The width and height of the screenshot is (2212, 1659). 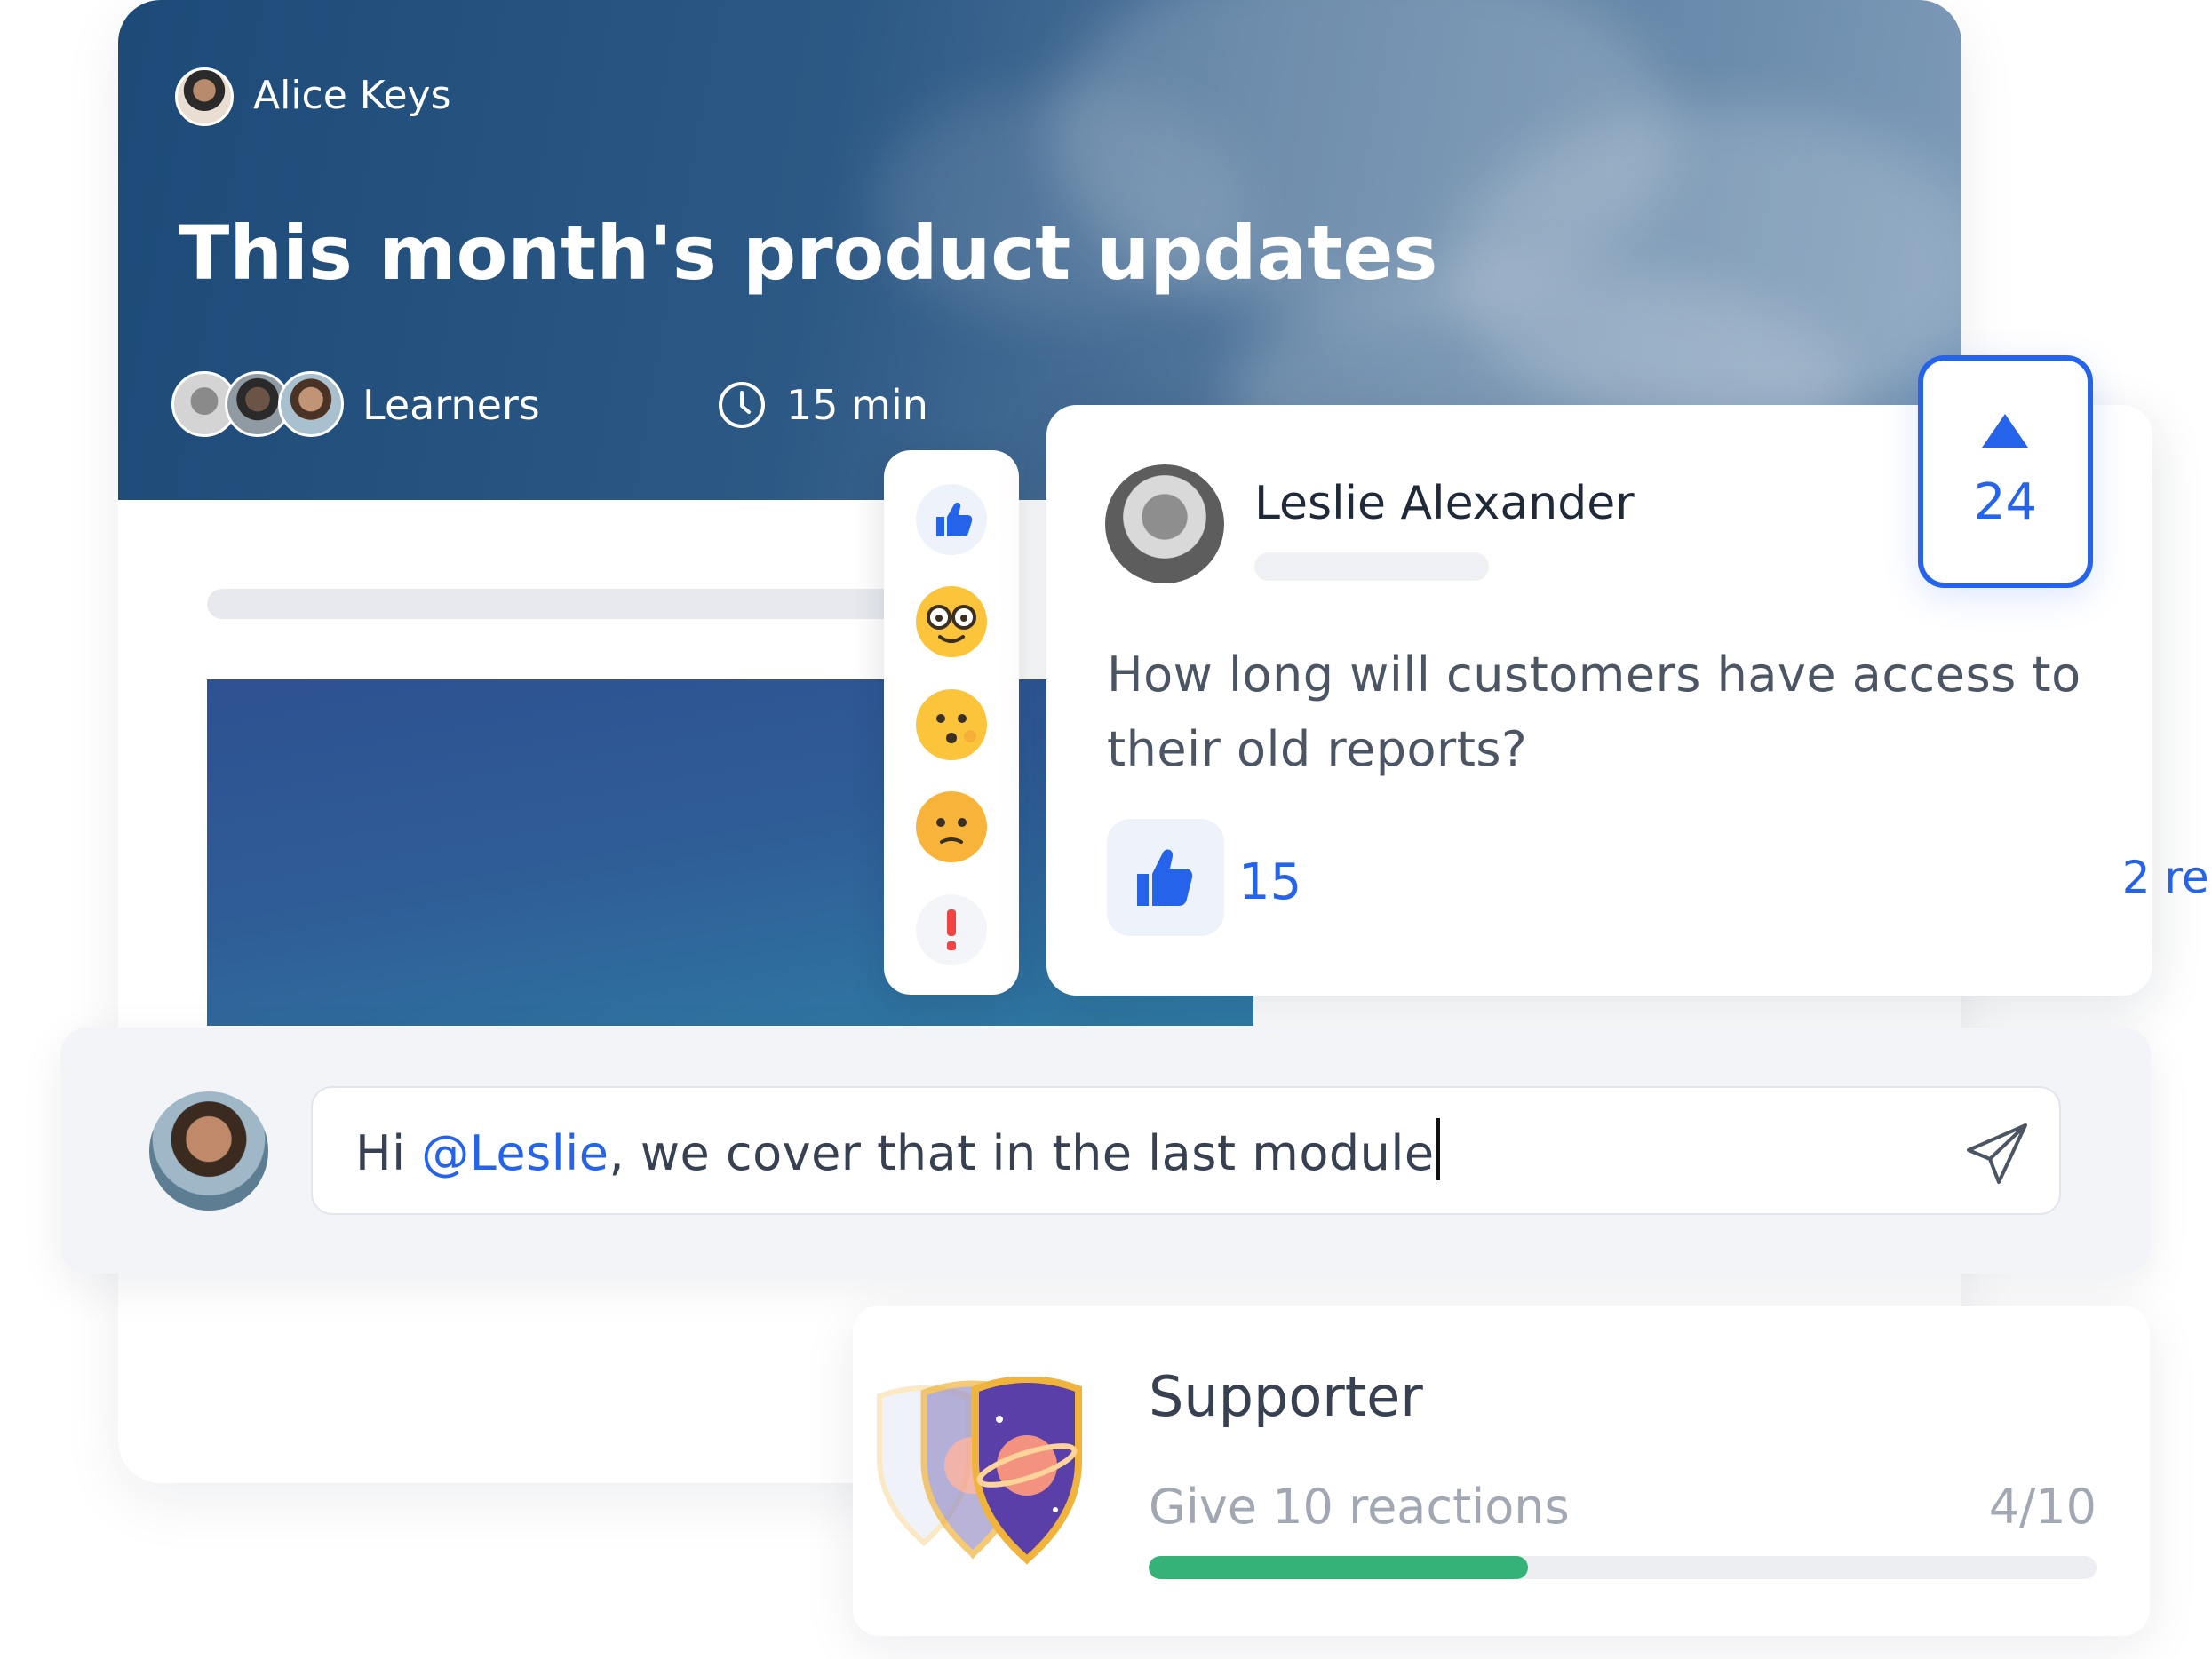 I want to click on audience-label: Learners, so click(x=451, y=405).